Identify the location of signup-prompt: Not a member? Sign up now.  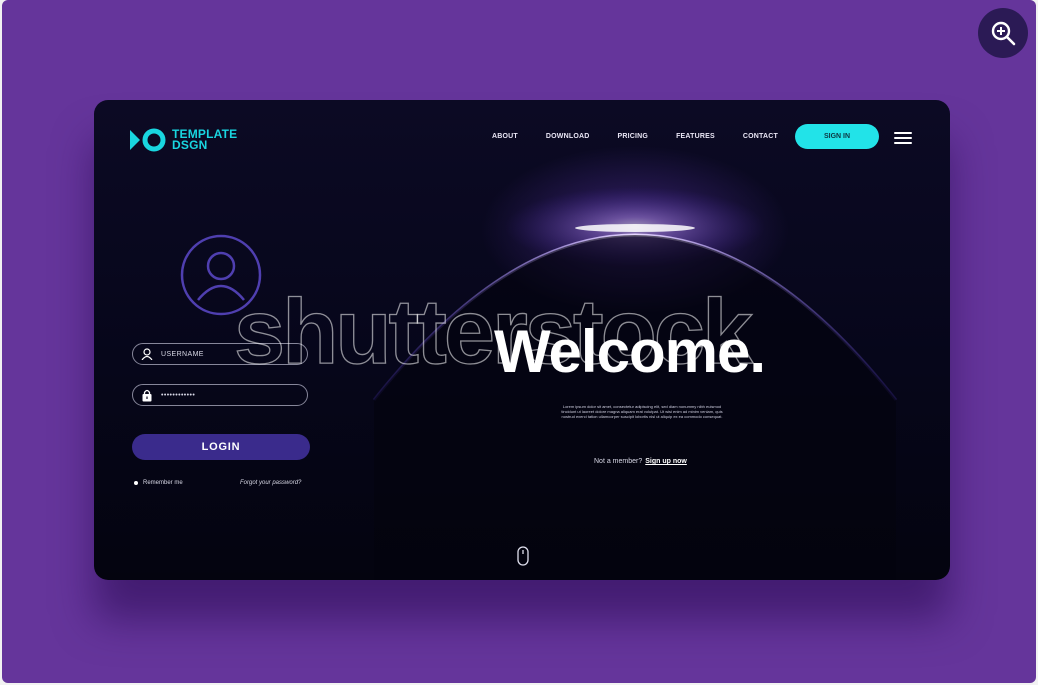
(640, 461).